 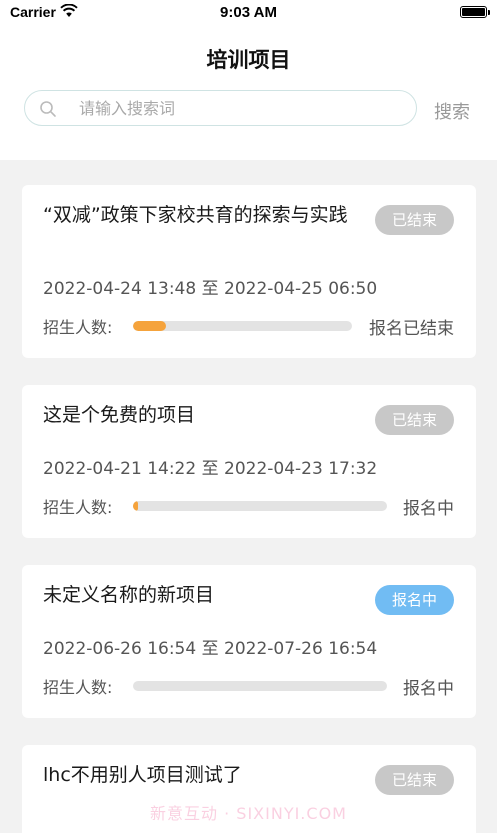 I want to click on clock: 9:03 AM, so click(x=248, y=12).